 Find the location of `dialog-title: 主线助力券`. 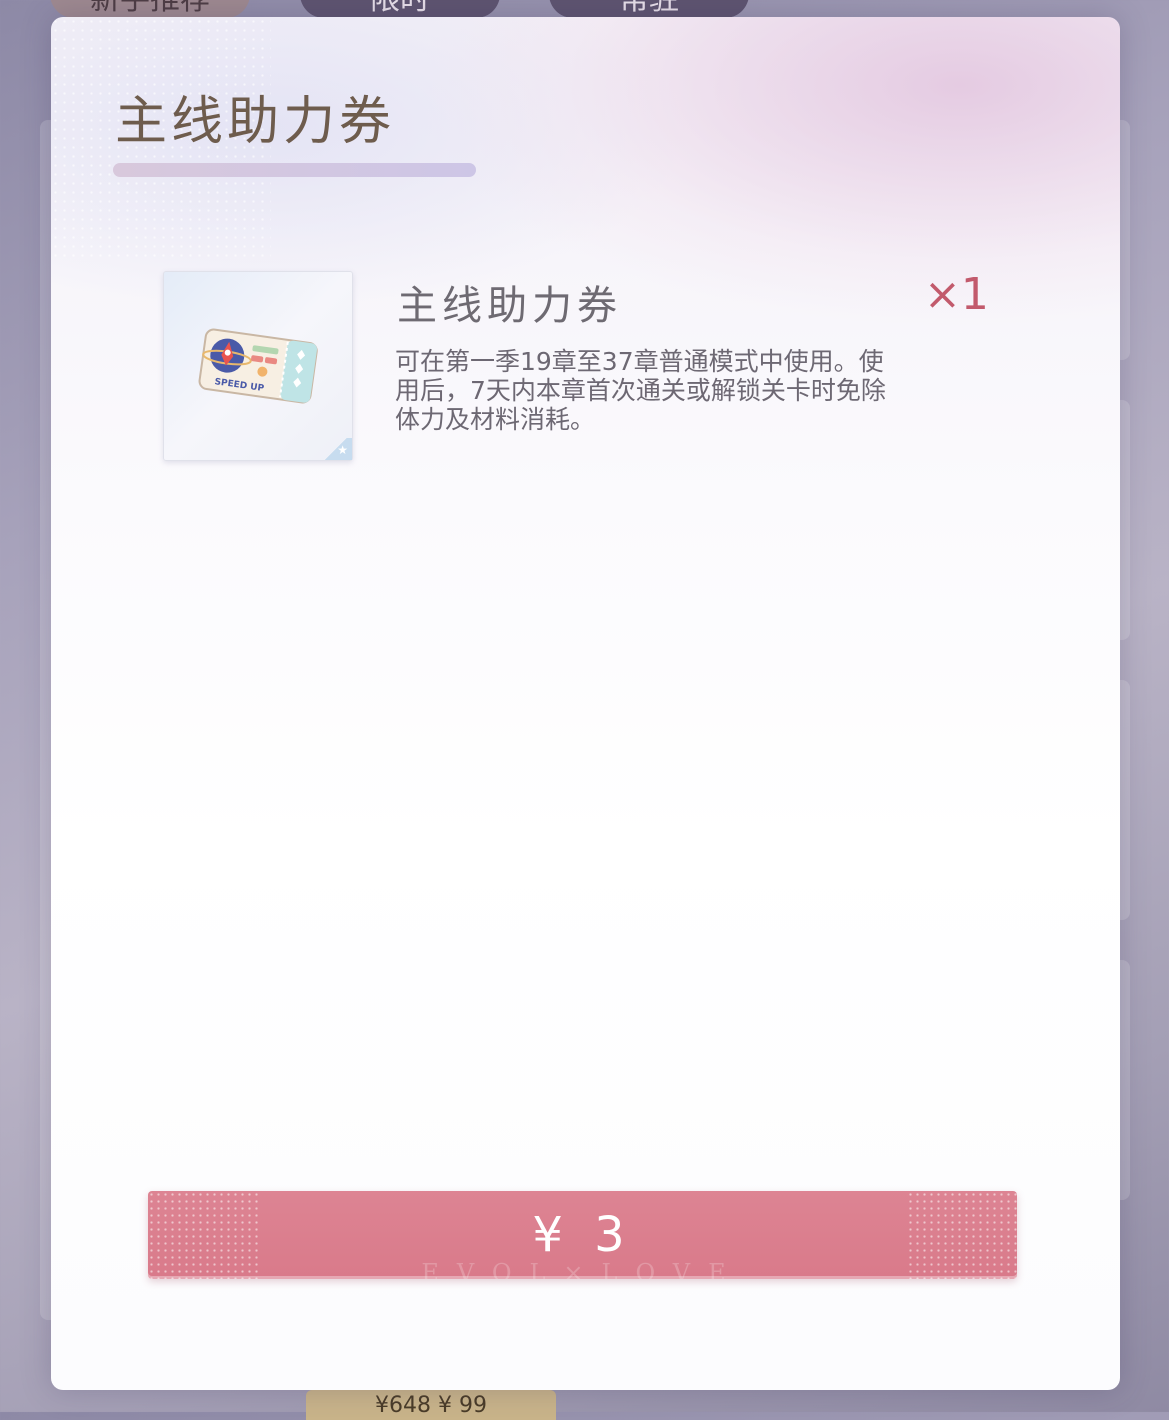

dialog-title: 主线助力券 is located at coordinates (255, 122).